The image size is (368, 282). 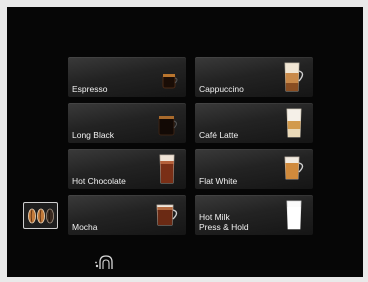 I want to click on drink-tile-long-black: Long Black, so click(x=127, y=123).